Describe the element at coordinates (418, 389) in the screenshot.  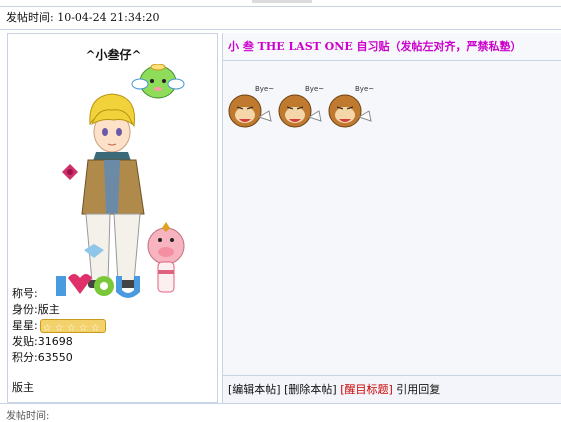
I see `quote-reply-link: 引用回复` at that location.